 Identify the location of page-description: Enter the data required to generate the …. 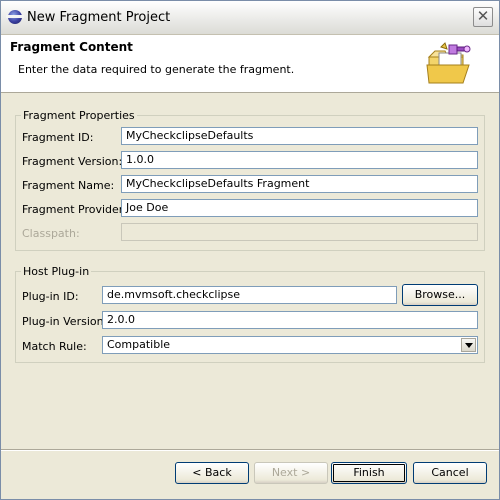
(156, 69).